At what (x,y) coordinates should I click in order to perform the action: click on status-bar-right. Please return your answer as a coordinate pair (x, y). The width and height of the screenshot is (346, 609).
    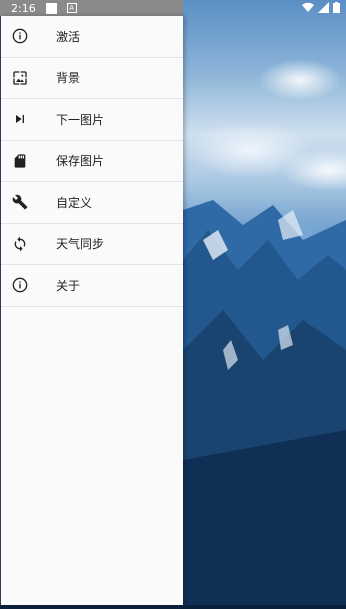
    Looking at the image, I should click on (321, 7).